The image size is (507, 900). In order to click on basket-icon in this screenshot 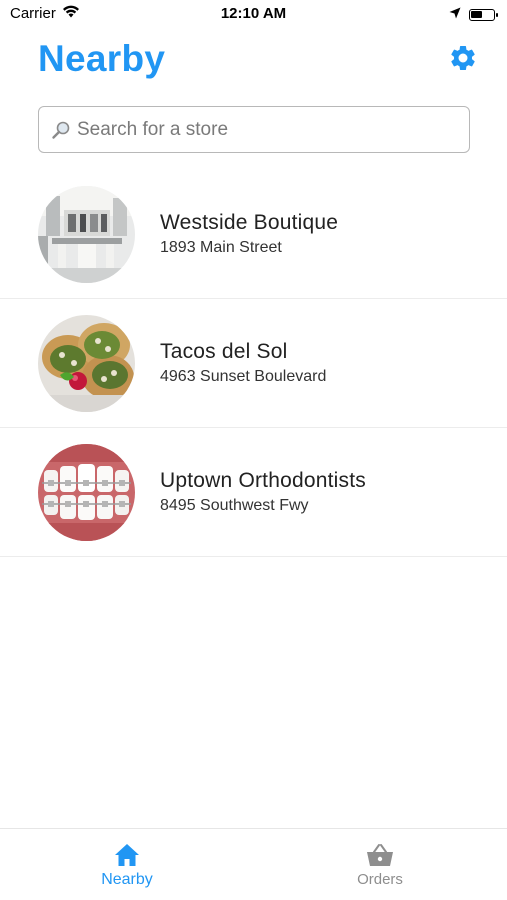, I will do `click(380, 854)`.